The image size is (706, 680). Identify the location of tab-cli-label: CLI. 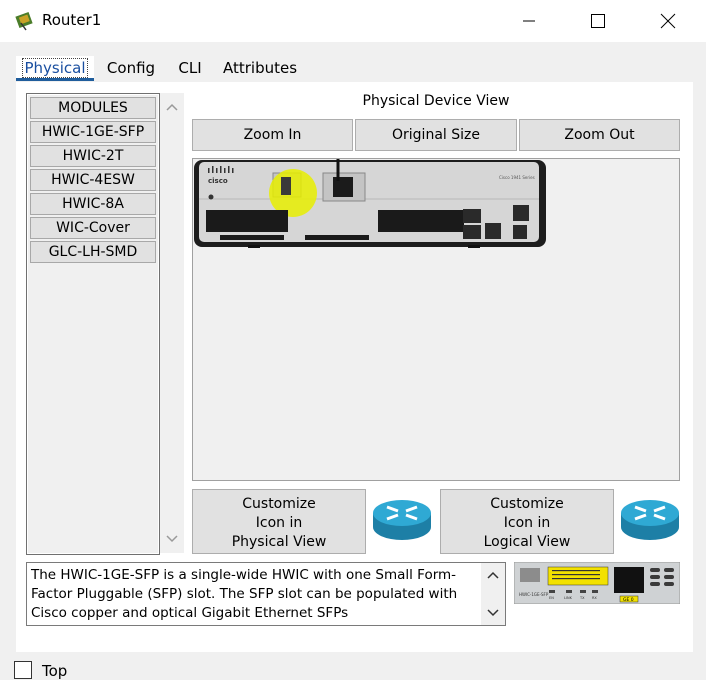
(190, 68).